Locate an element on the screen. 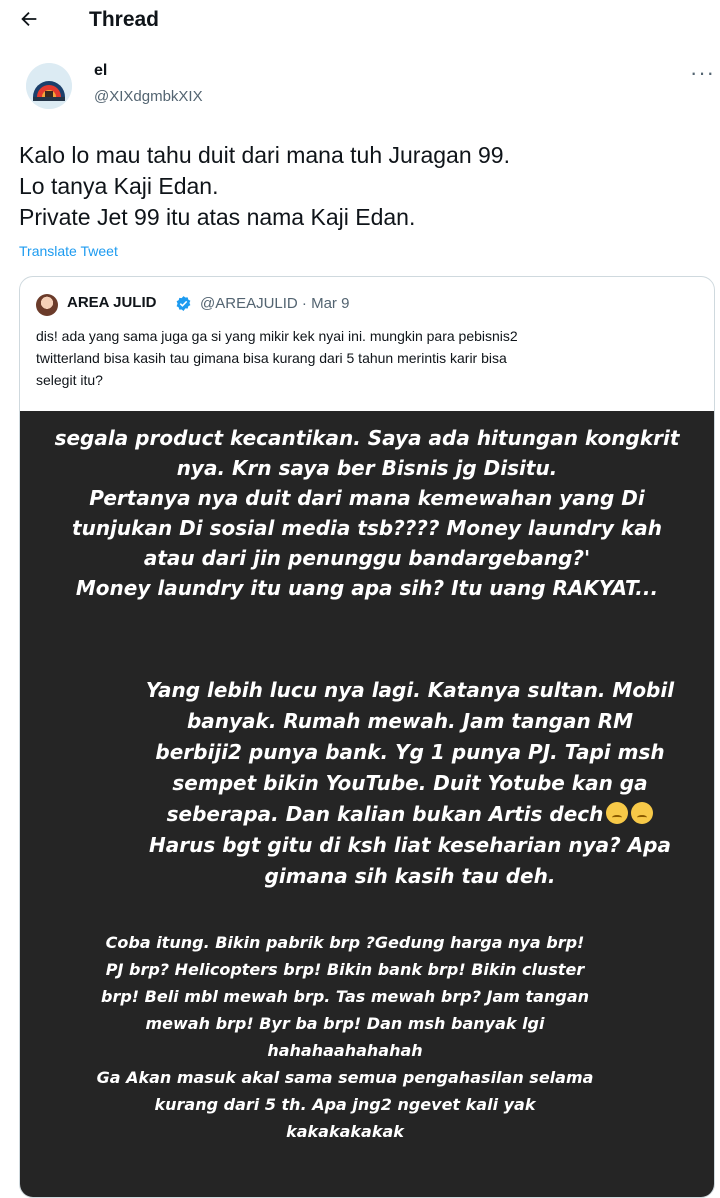 The height and width of the screenshot is (1198, 720). story-line: sempet bikin YouTube. Duit Yotube kan ga is located at coordinates (410, 783).